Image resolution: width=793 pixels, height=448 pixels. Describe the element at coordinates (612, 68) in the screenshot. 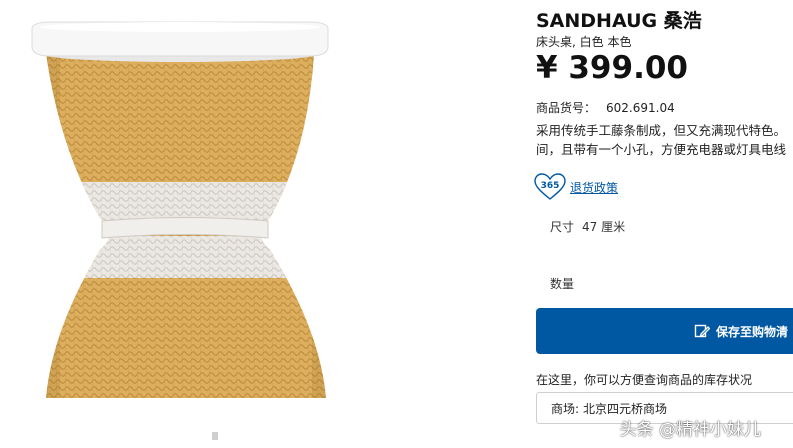

I see `product-price: ¥ 399.00` at that location.